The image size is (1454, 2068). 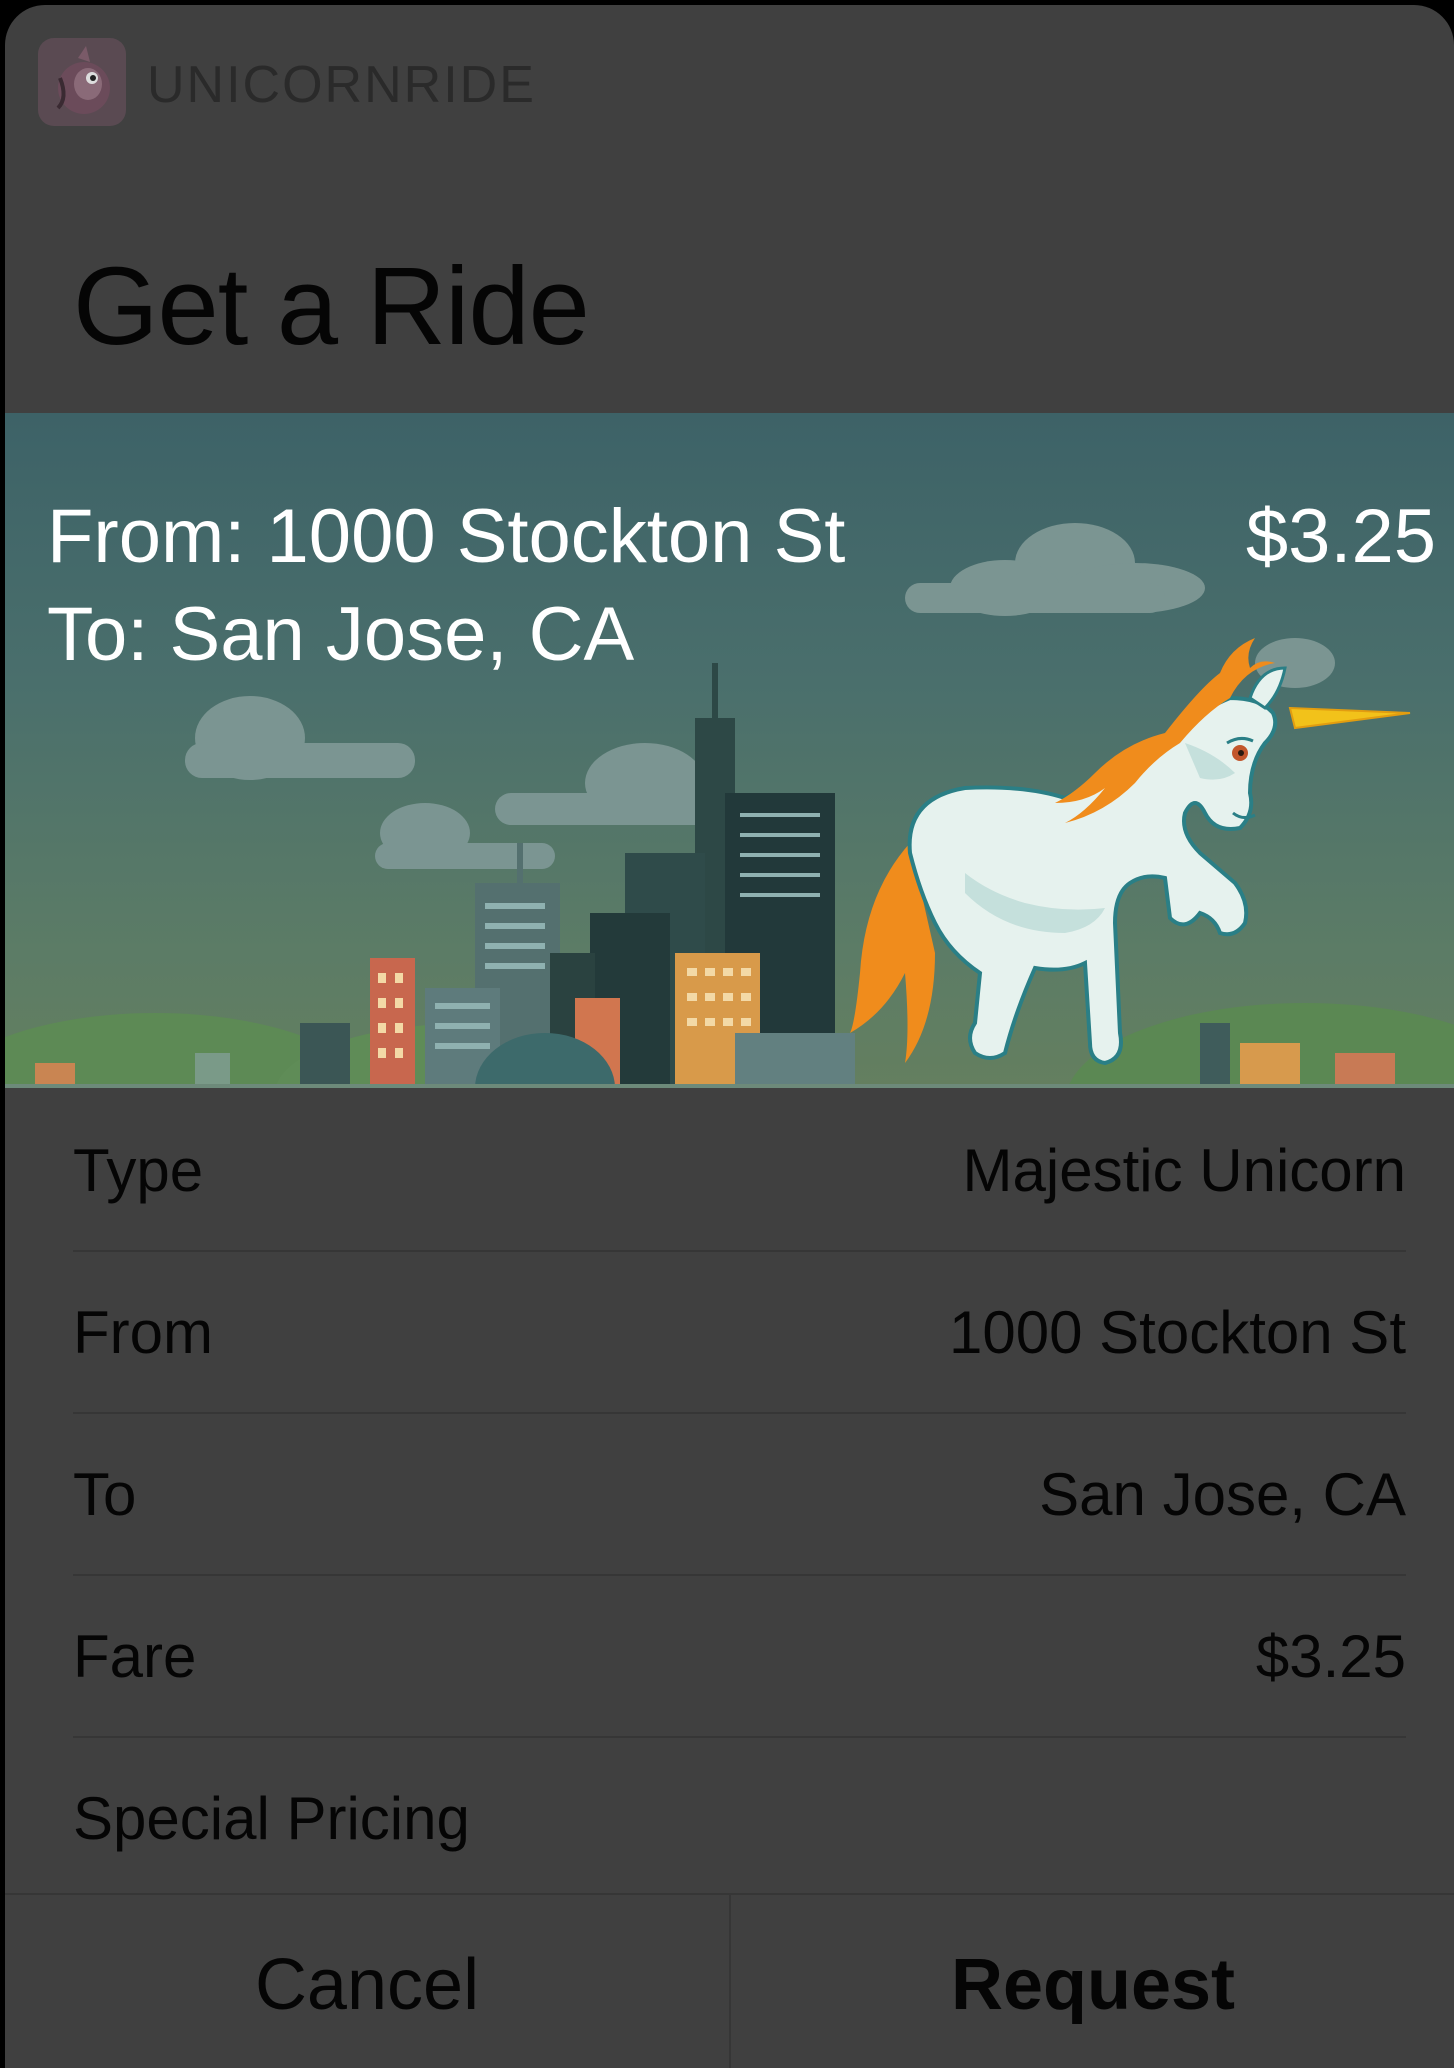 What do you see at coordinates (143, 1332) in the screenshot?
I see `detail-label: From` at bounding box center [143, 1332].